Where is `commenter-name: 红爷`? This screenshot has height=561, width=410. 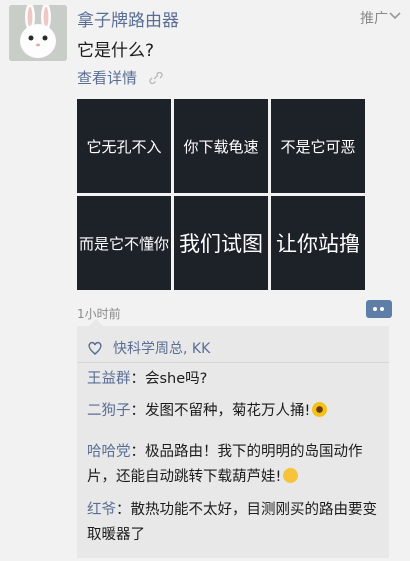
commenter-name: 红爷 is located at coordinates (101, 510).